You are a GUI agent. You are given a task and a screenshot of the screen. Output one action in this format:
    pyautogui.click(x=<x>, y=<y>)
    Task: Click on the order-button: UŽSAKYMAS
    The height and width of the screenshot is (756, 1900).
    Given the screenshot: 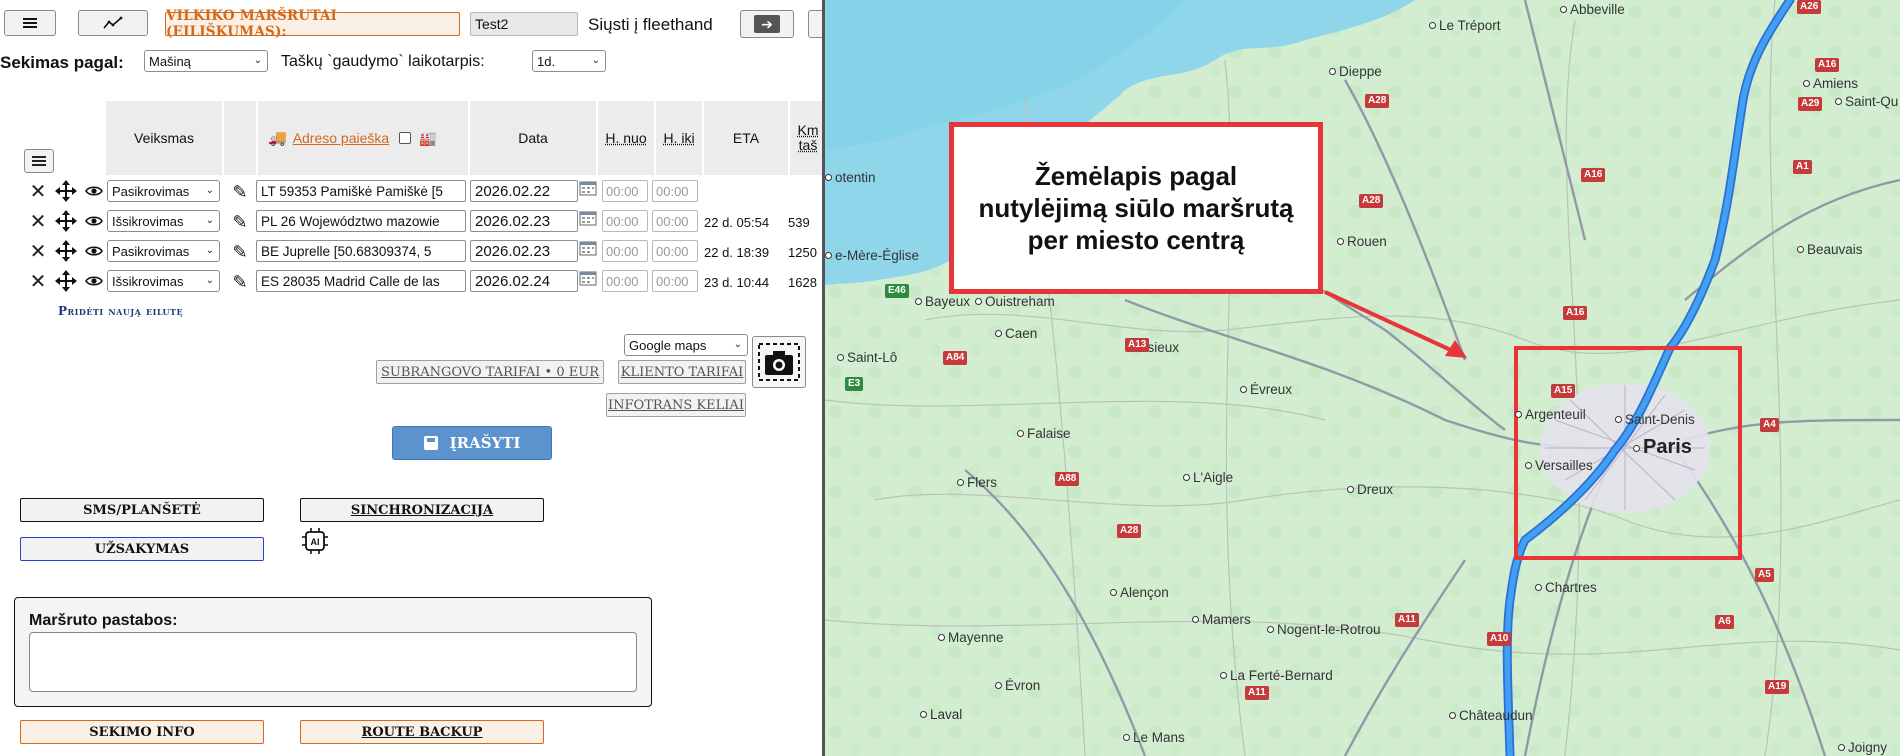 What is the action you would take?
    pyautogui.click(x=142, y=549)
    